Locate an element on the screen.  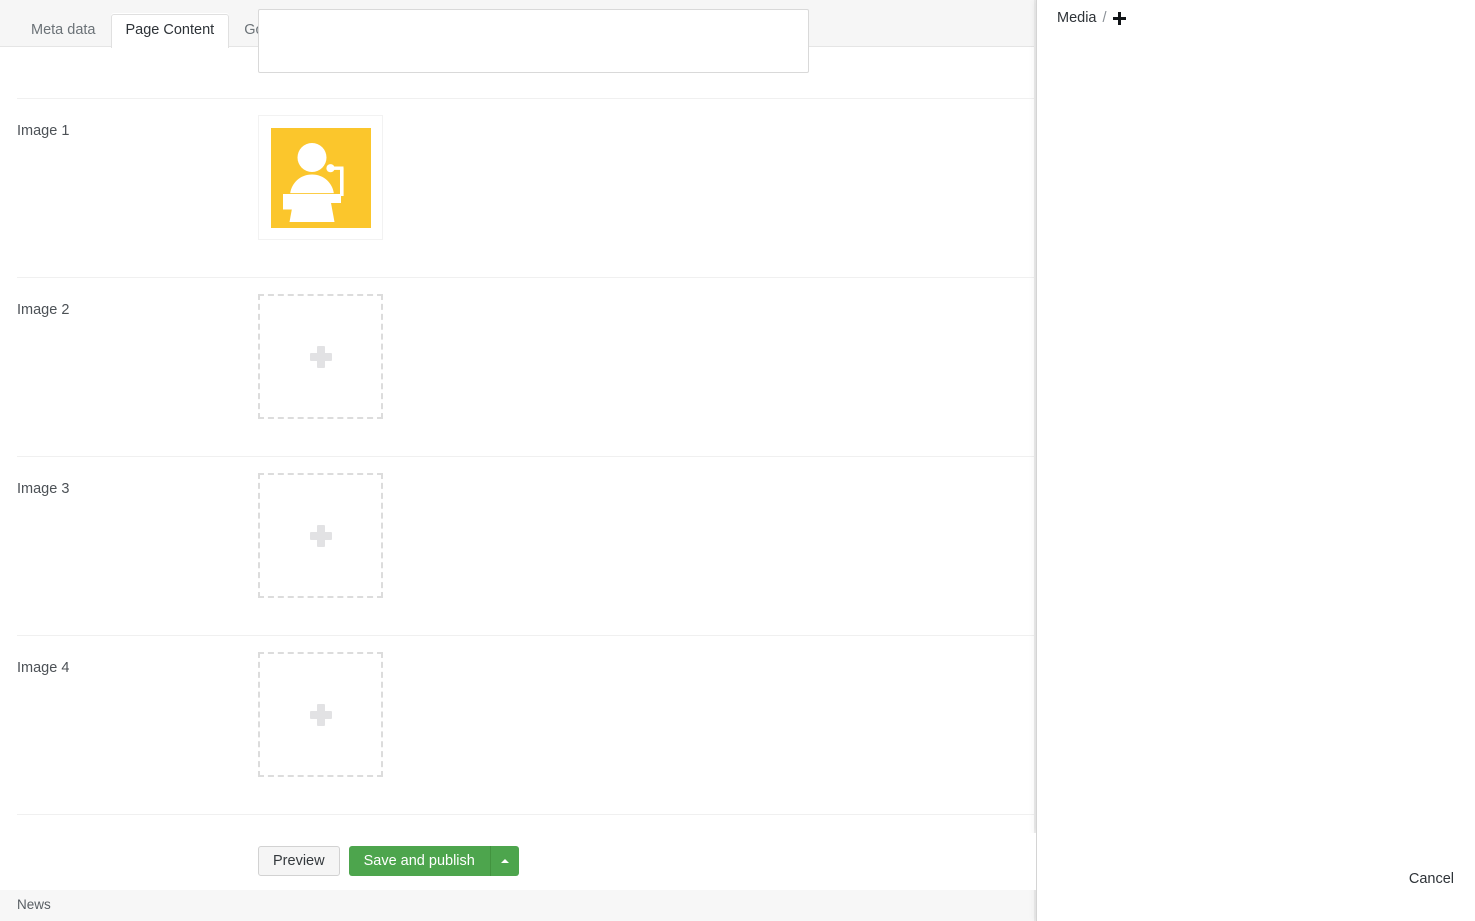
media-picker-breadcrumb: Media / is located at coordinates (1091, 18).